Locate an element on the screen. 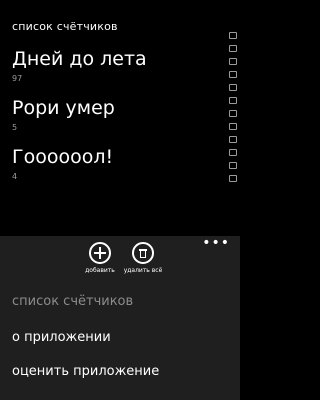 This screenshot has height=400, width=320. counter-item: Гоооооол! 4 is located at coordinates (62, 163).